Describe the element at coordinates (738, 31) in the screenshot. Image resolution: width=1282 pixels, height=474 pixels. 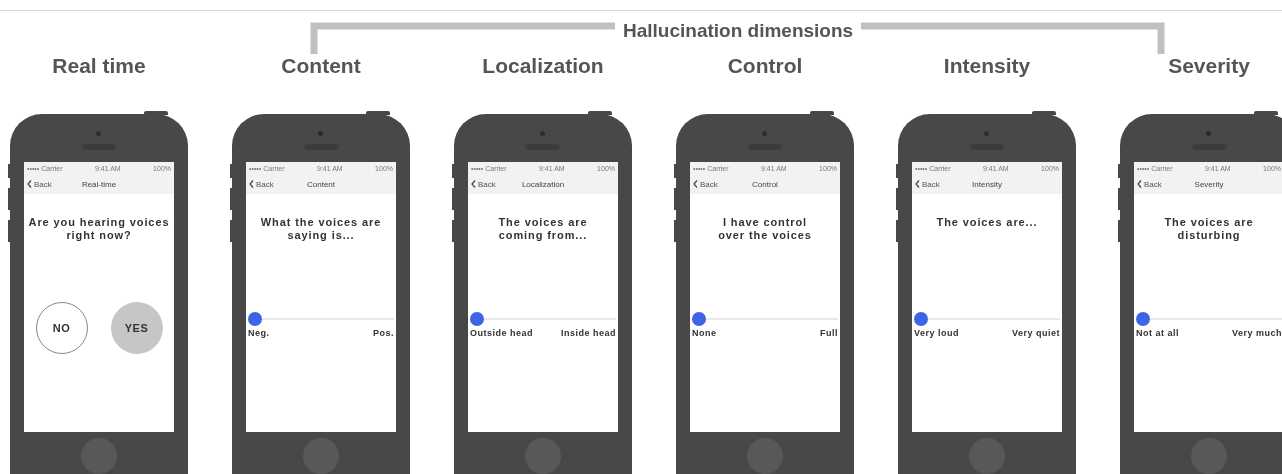
I see `diagram-title: Hallucination dimensions` at that location.